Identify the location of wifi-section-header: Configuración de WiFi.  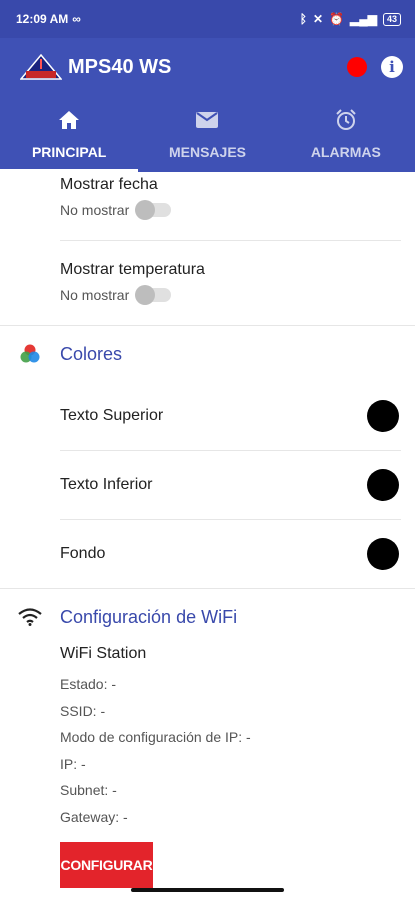
(207, 617).